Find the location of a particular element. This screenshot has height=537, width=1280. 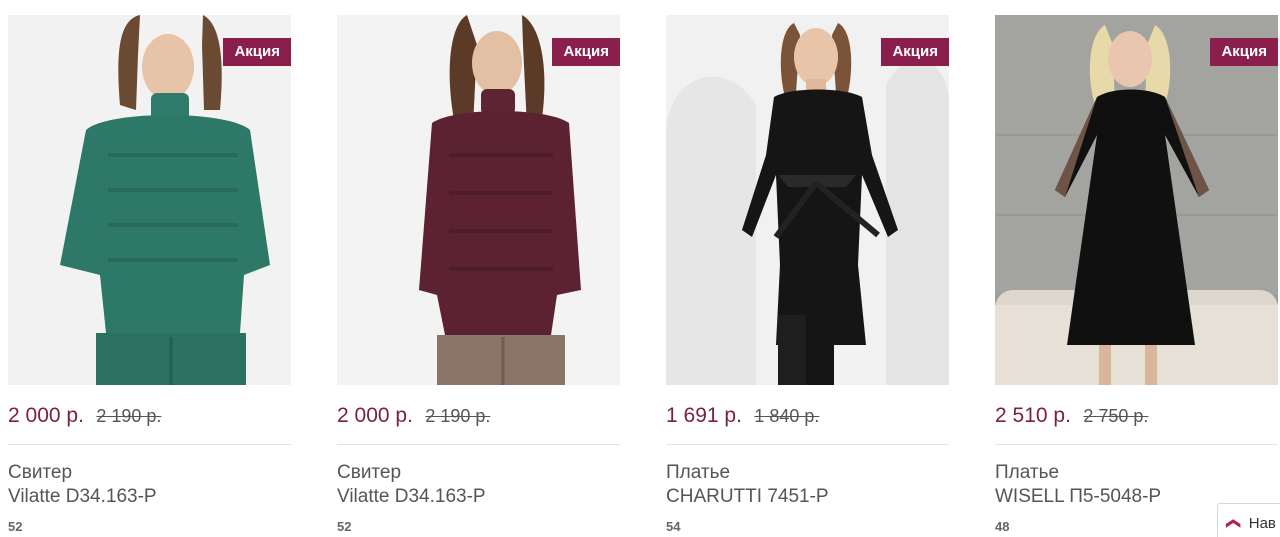

product-title: Платье CHARUTTI 7451-P is located at coordinates (807, 485).